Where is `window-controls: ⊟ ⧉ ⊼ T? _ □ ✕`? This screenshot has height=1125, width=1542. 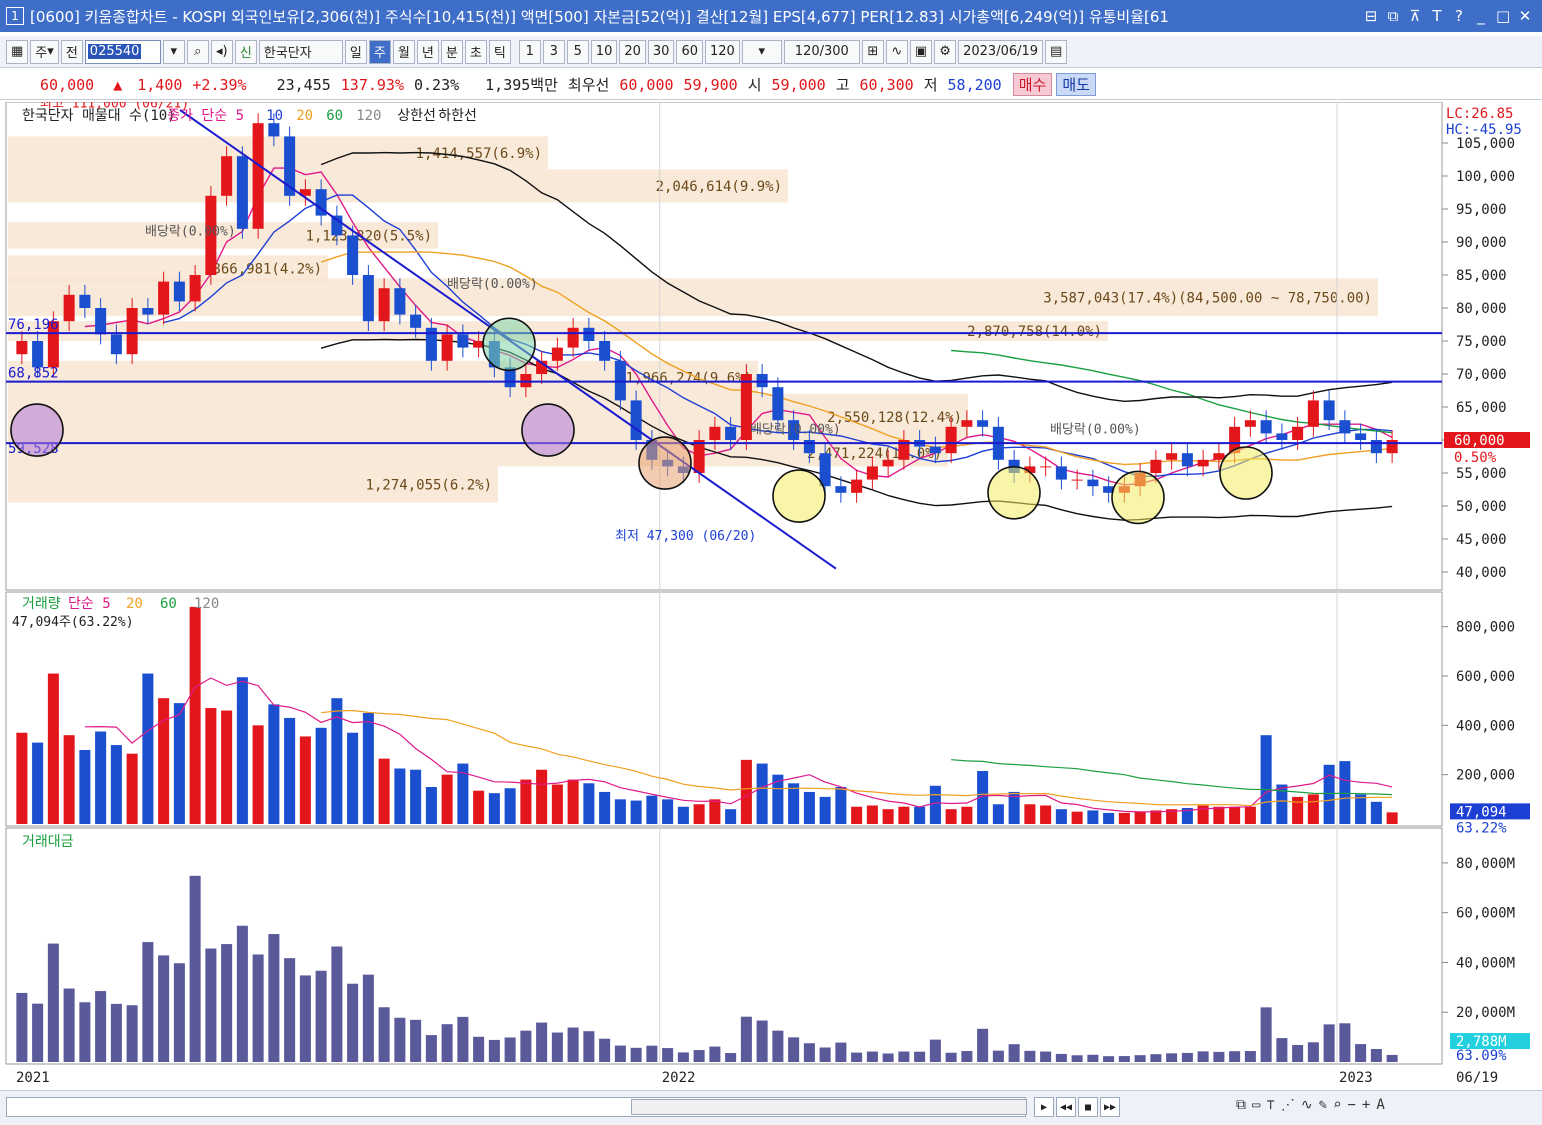 window-controls: ⊟ ⧉ ⊼ T? _ □ ✕ is located at coordinates (1448, 16).